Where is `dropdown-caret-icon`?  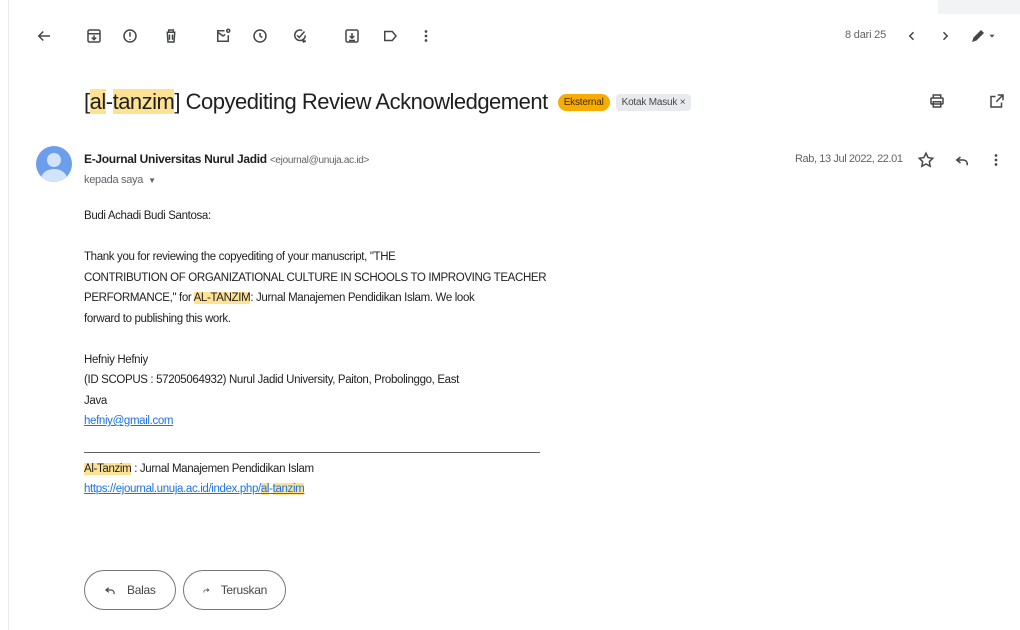 dropdown-caret-icon is located at coordinates (992, 36).